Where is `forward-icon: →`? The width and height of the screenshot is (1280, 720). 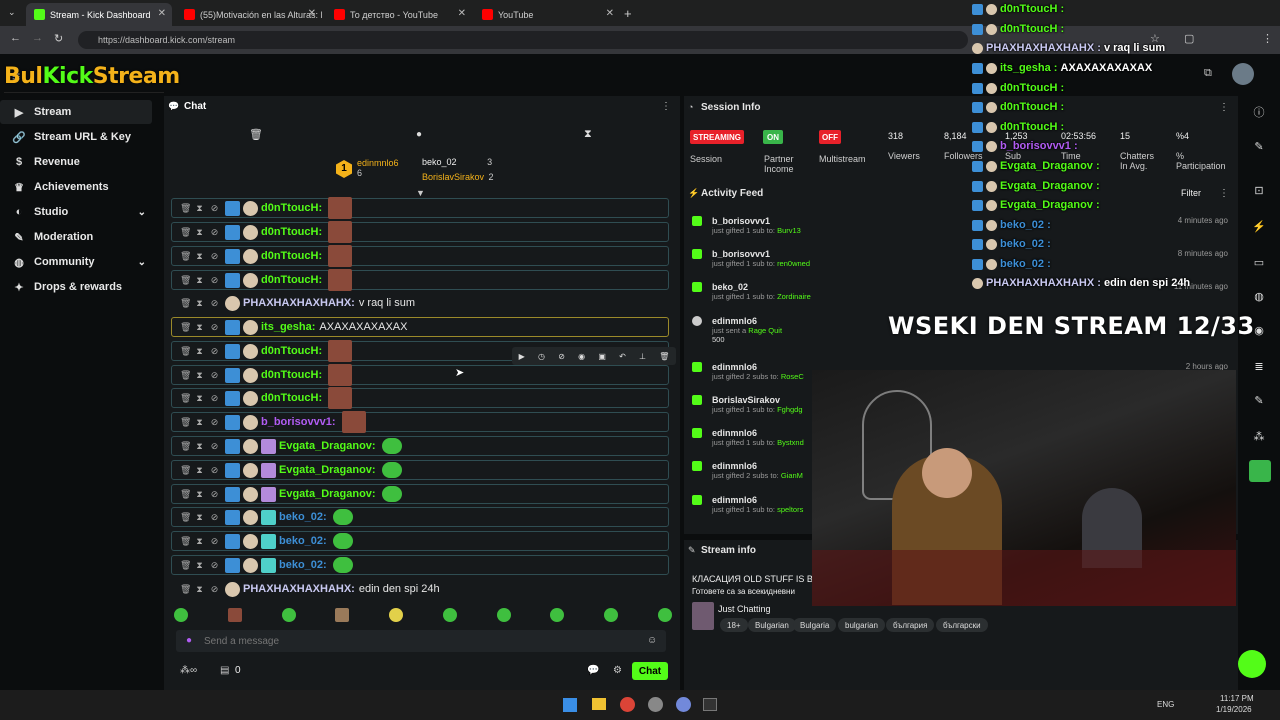
forward-icon: → is located at coordinates (37, 38).